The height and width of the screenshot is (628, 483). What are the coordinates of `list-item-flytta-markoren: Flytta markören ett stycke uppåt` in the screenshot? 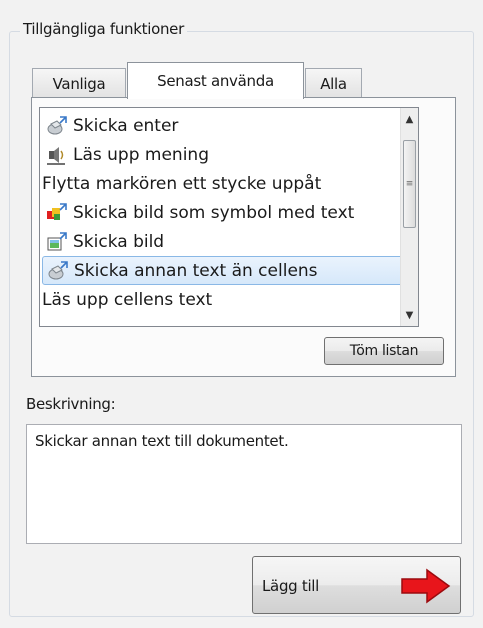 It's located at (229, 183).